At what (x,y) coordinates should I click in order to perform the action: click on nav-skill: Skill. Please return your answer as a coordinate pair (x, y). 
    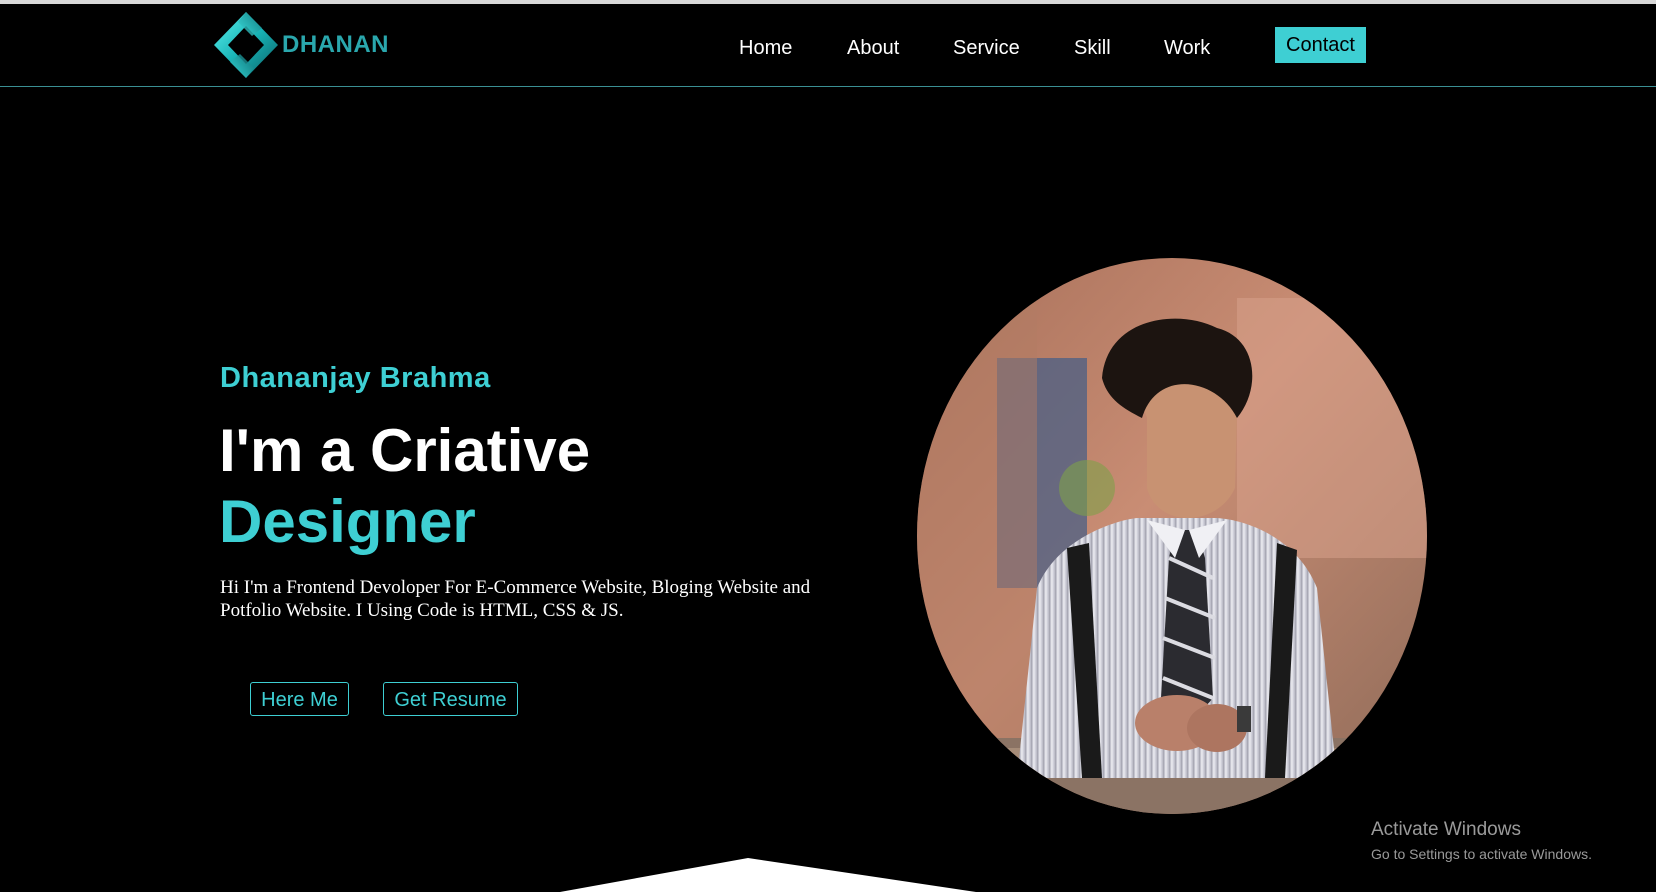
    Looking at the image, I should click on (1092, 48).